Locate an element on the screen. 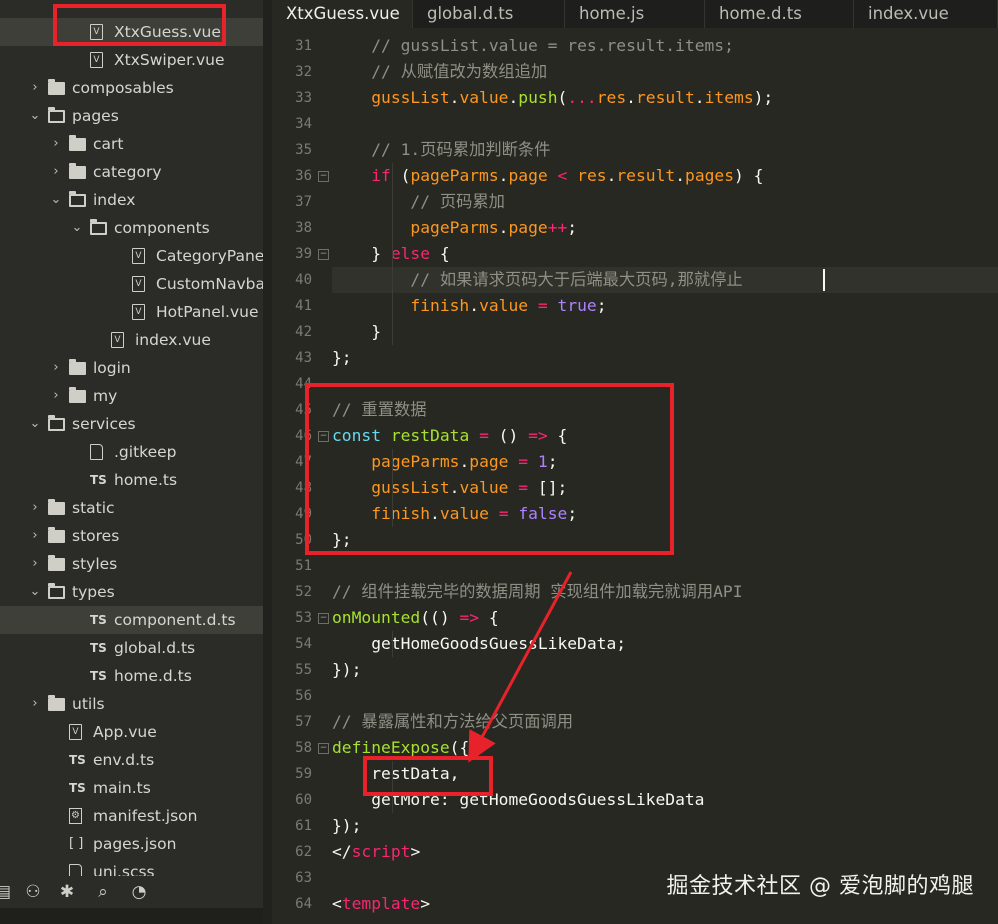 Image resolution: width=998 pixels, height=924 pixels. tree-item: TS env.d.ts is located at coordinates (131, 760).